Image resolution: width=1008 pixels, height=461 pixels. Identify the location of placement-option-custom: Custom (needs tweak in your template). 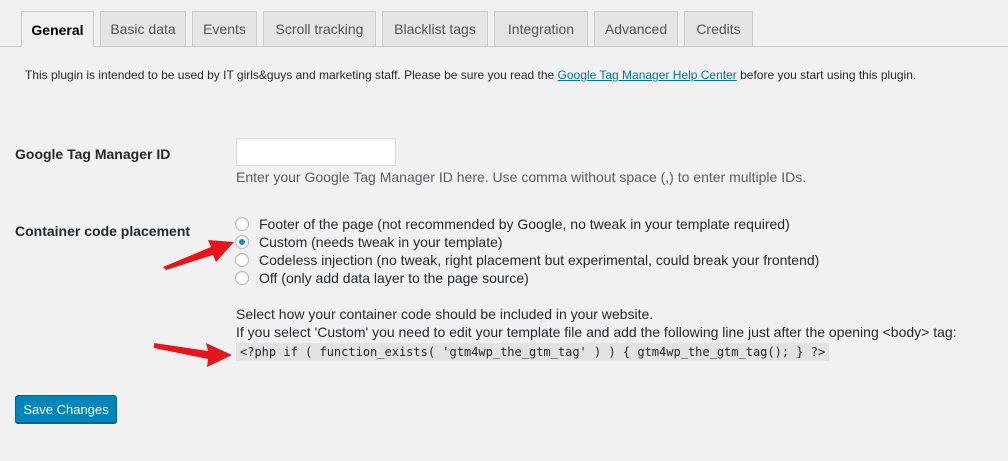
(369, 242).